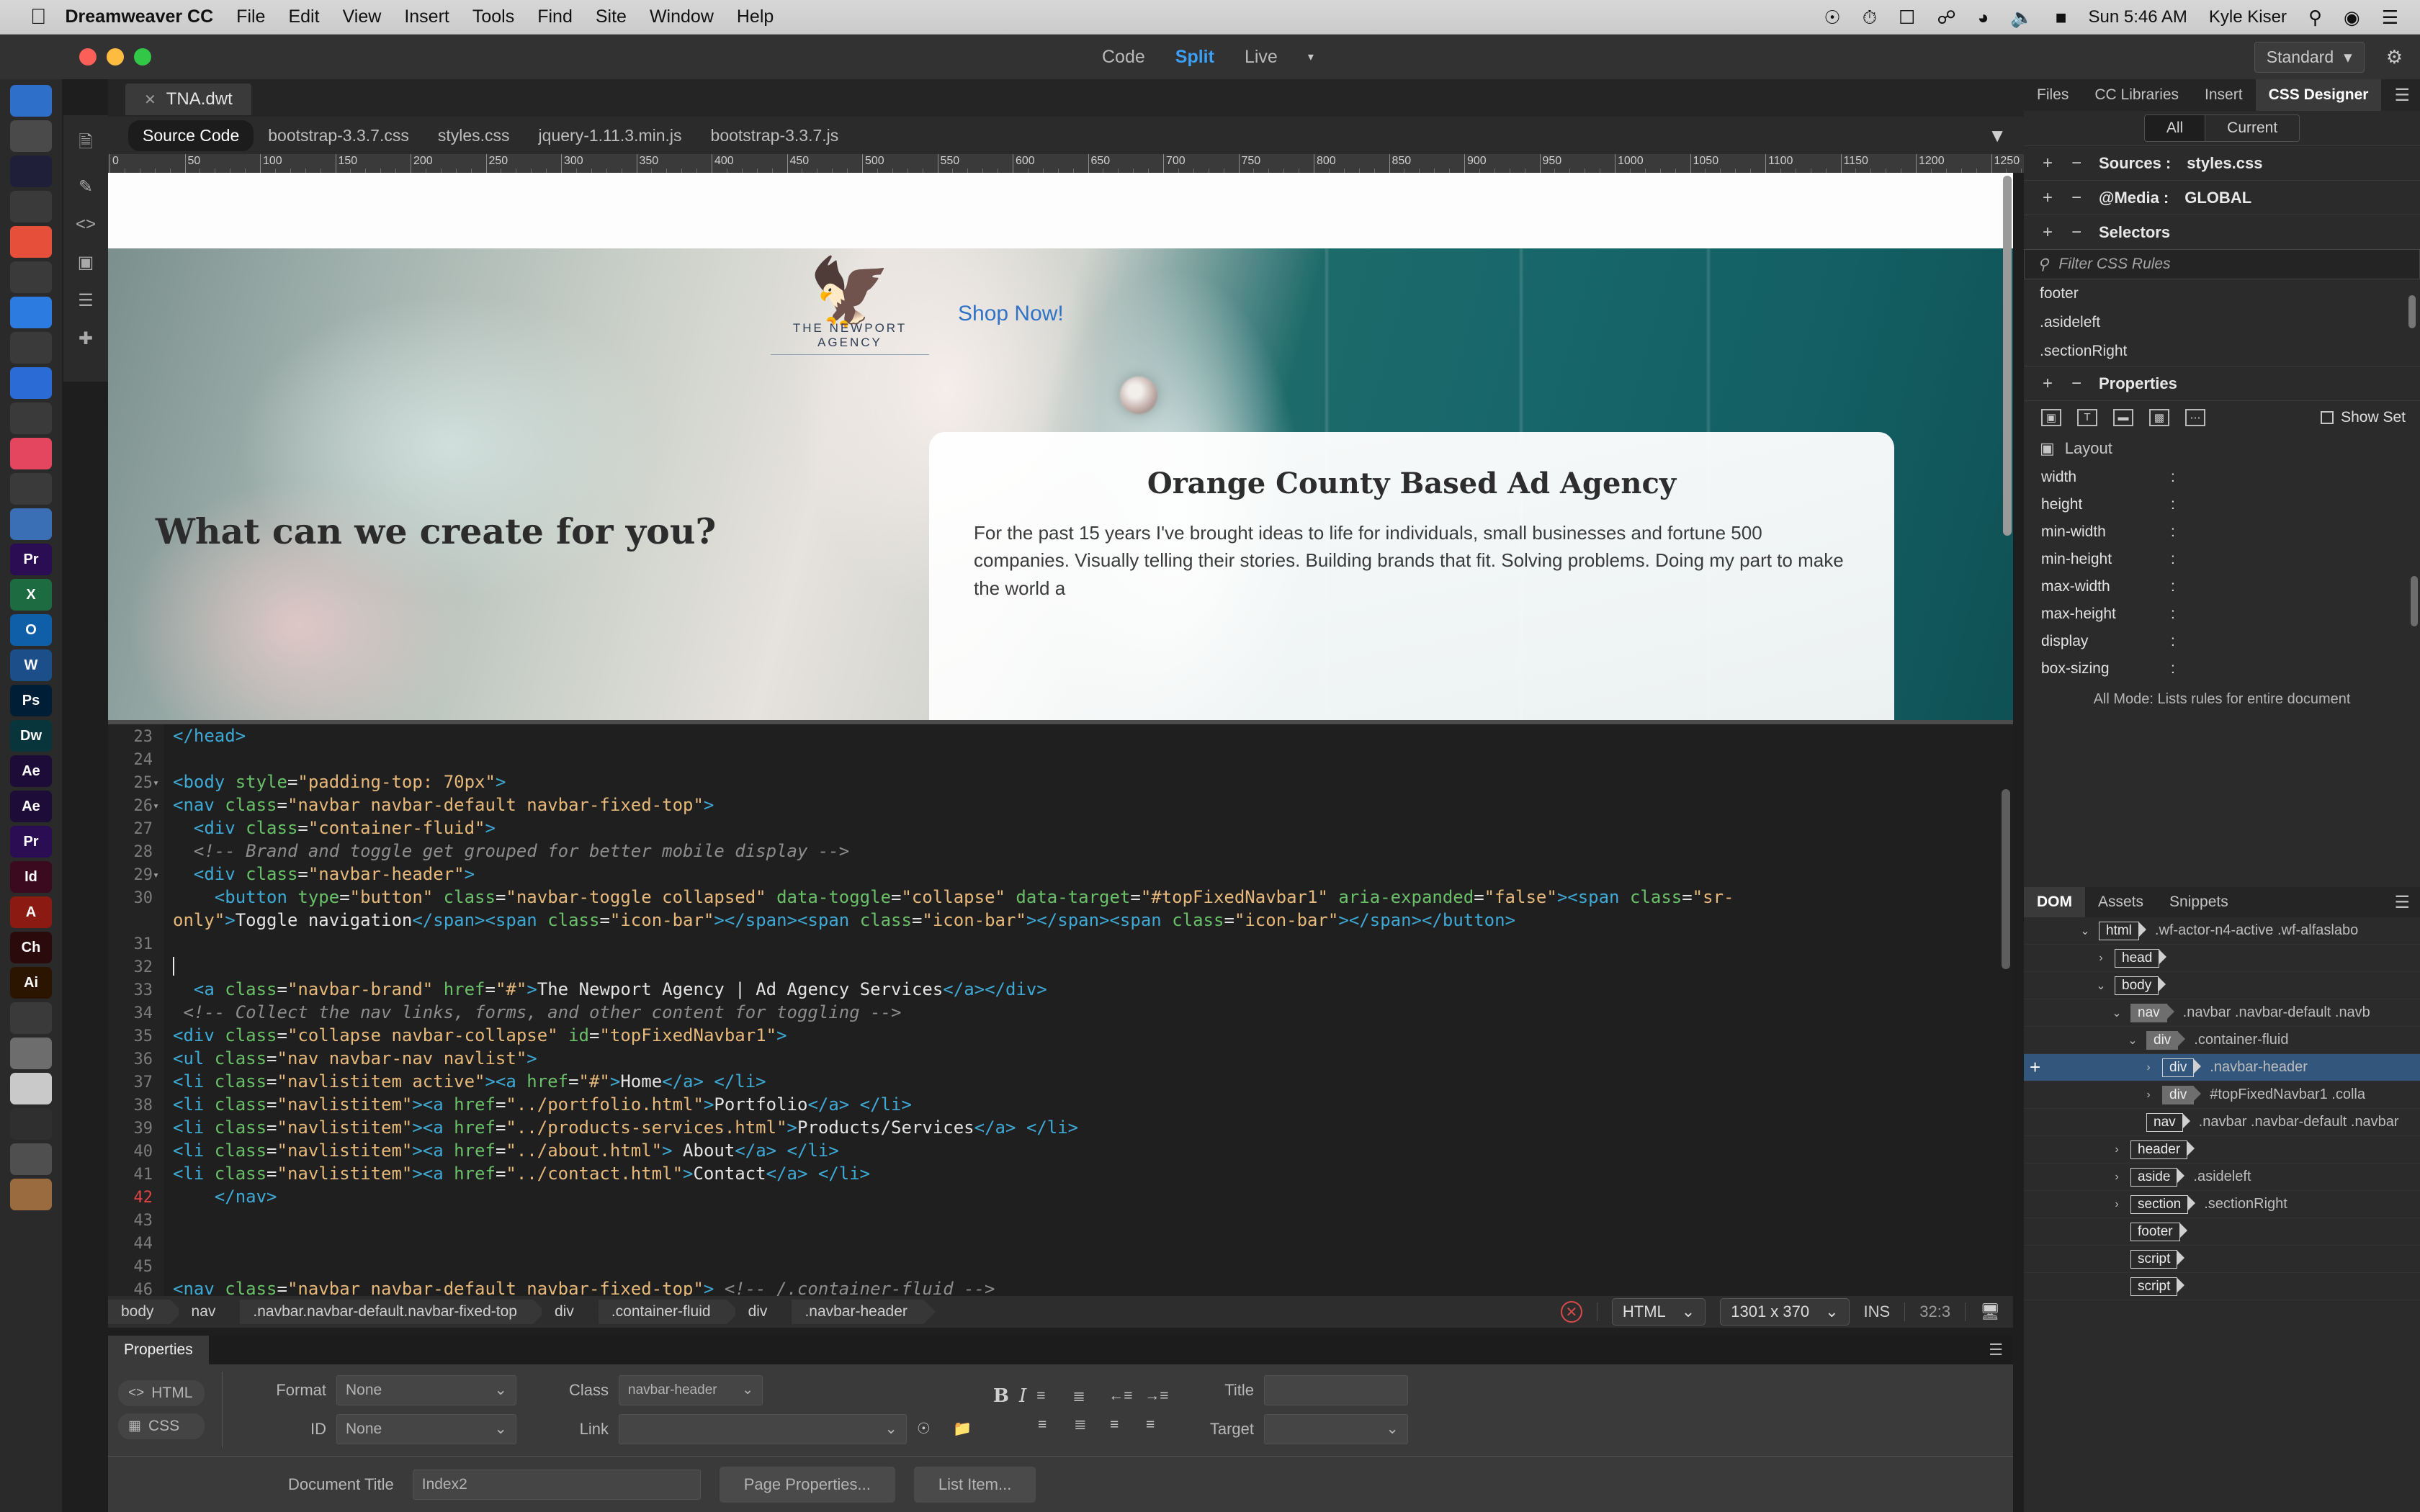 The width and height of the screenshot is (2420, 1512). I want to click on layout-icon: ▣, so click(2051, 417).